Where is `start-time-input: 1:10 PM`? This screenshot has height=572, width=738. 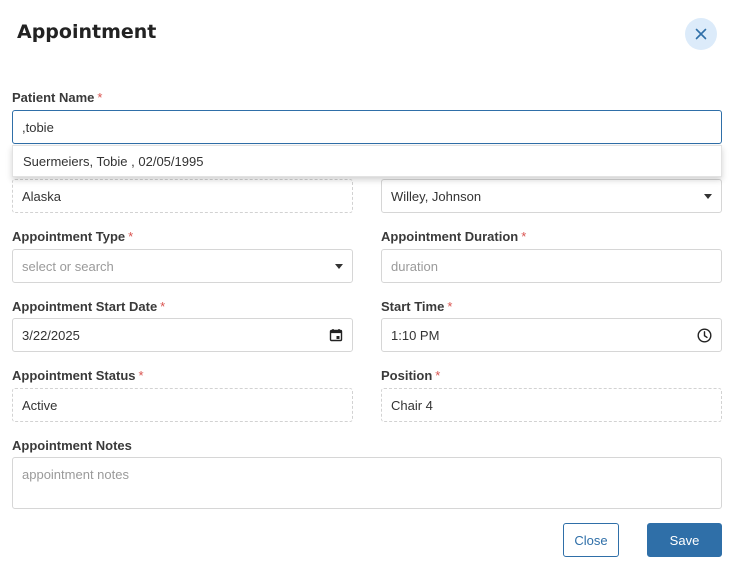
start-time-input: 1:10 PM is located at coordinates (551, 335).